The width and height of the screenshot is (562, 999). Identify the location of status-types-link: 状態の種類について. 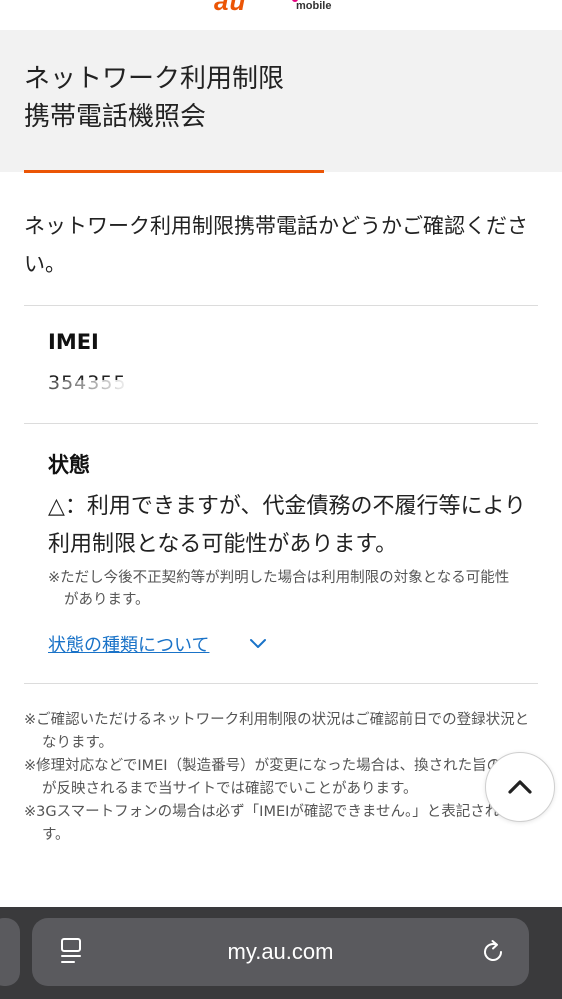
(128, 644).